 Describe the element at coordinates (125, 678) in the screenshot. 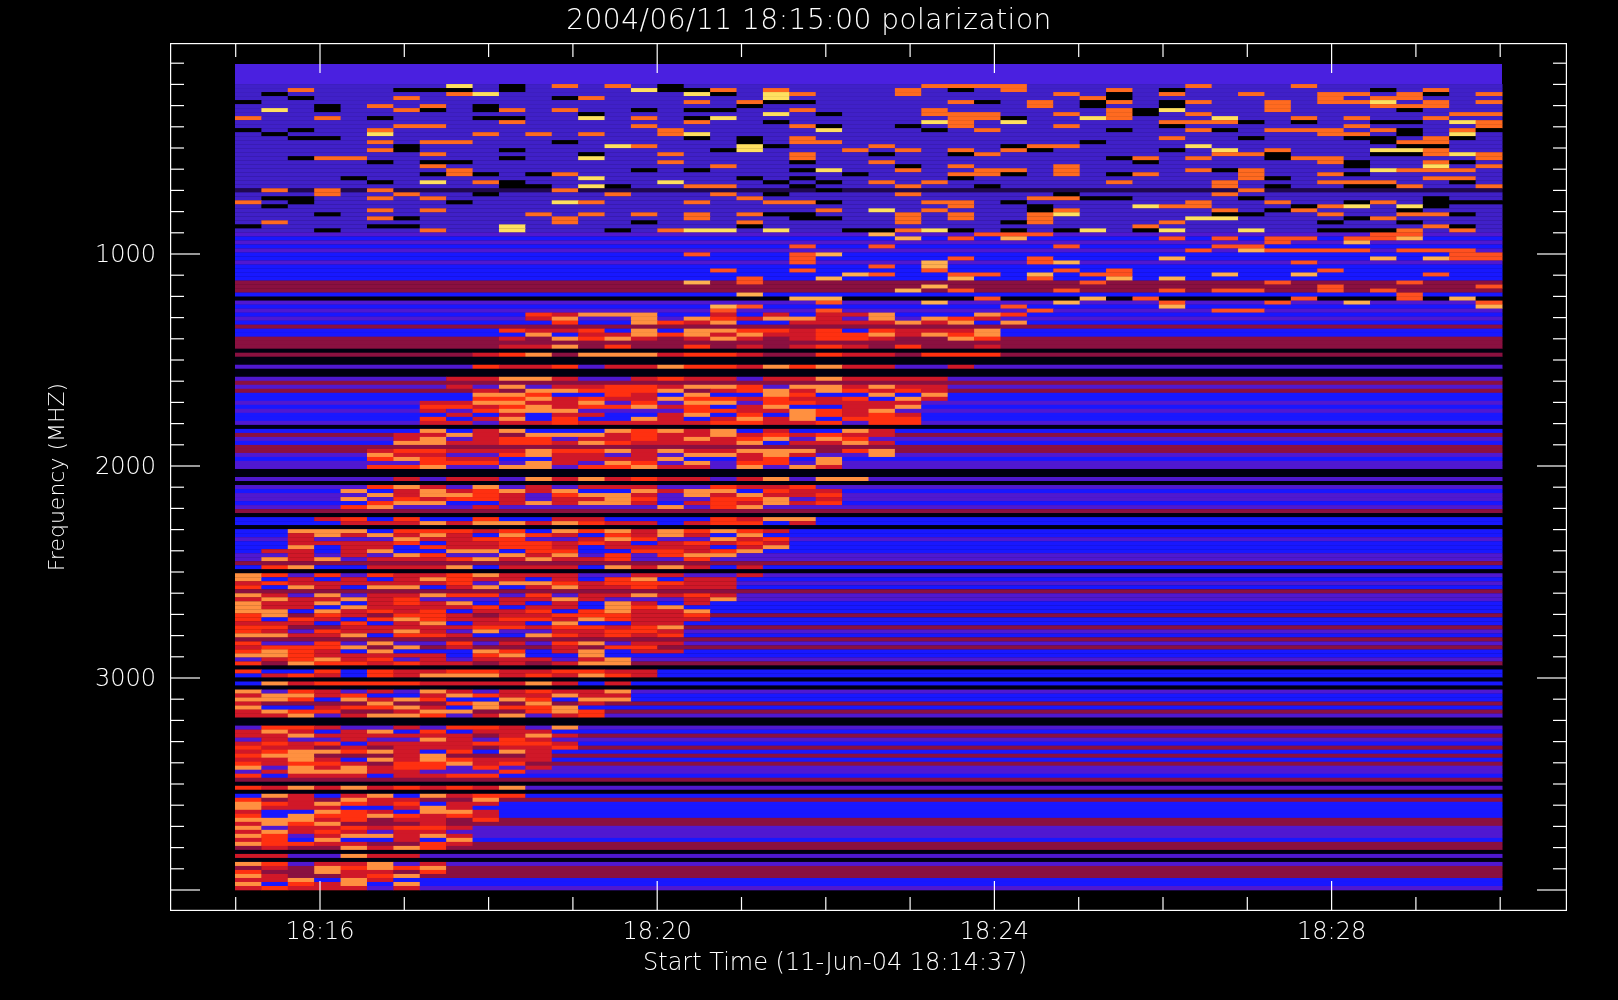

I see `axis-tick-label: 3000` at that location.